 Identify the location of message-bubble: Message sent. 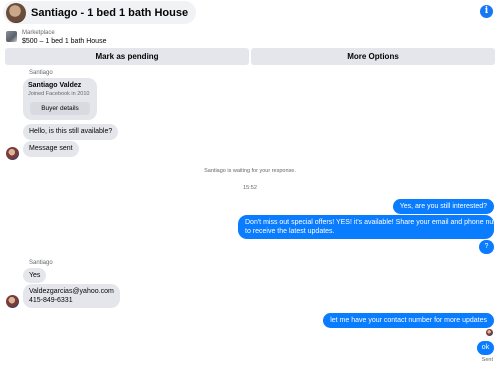
(51, 149).